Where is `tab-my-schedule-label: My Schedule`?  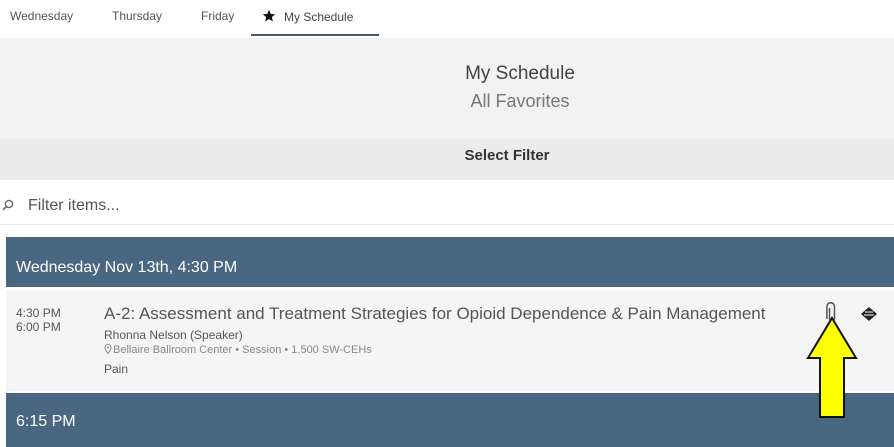 tab-my-schedule-label: My Schedule is located at coordinates (319, 17).